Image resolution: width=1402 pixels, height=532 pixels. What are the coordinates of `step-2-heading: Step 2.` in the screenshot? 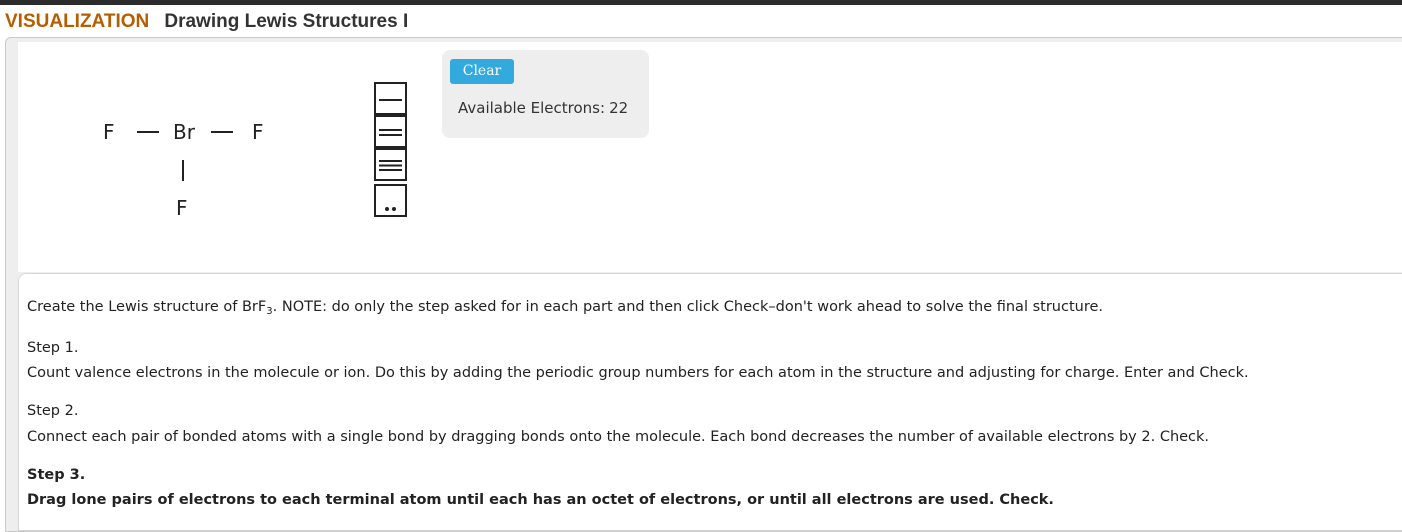 It's located at (53, 411).